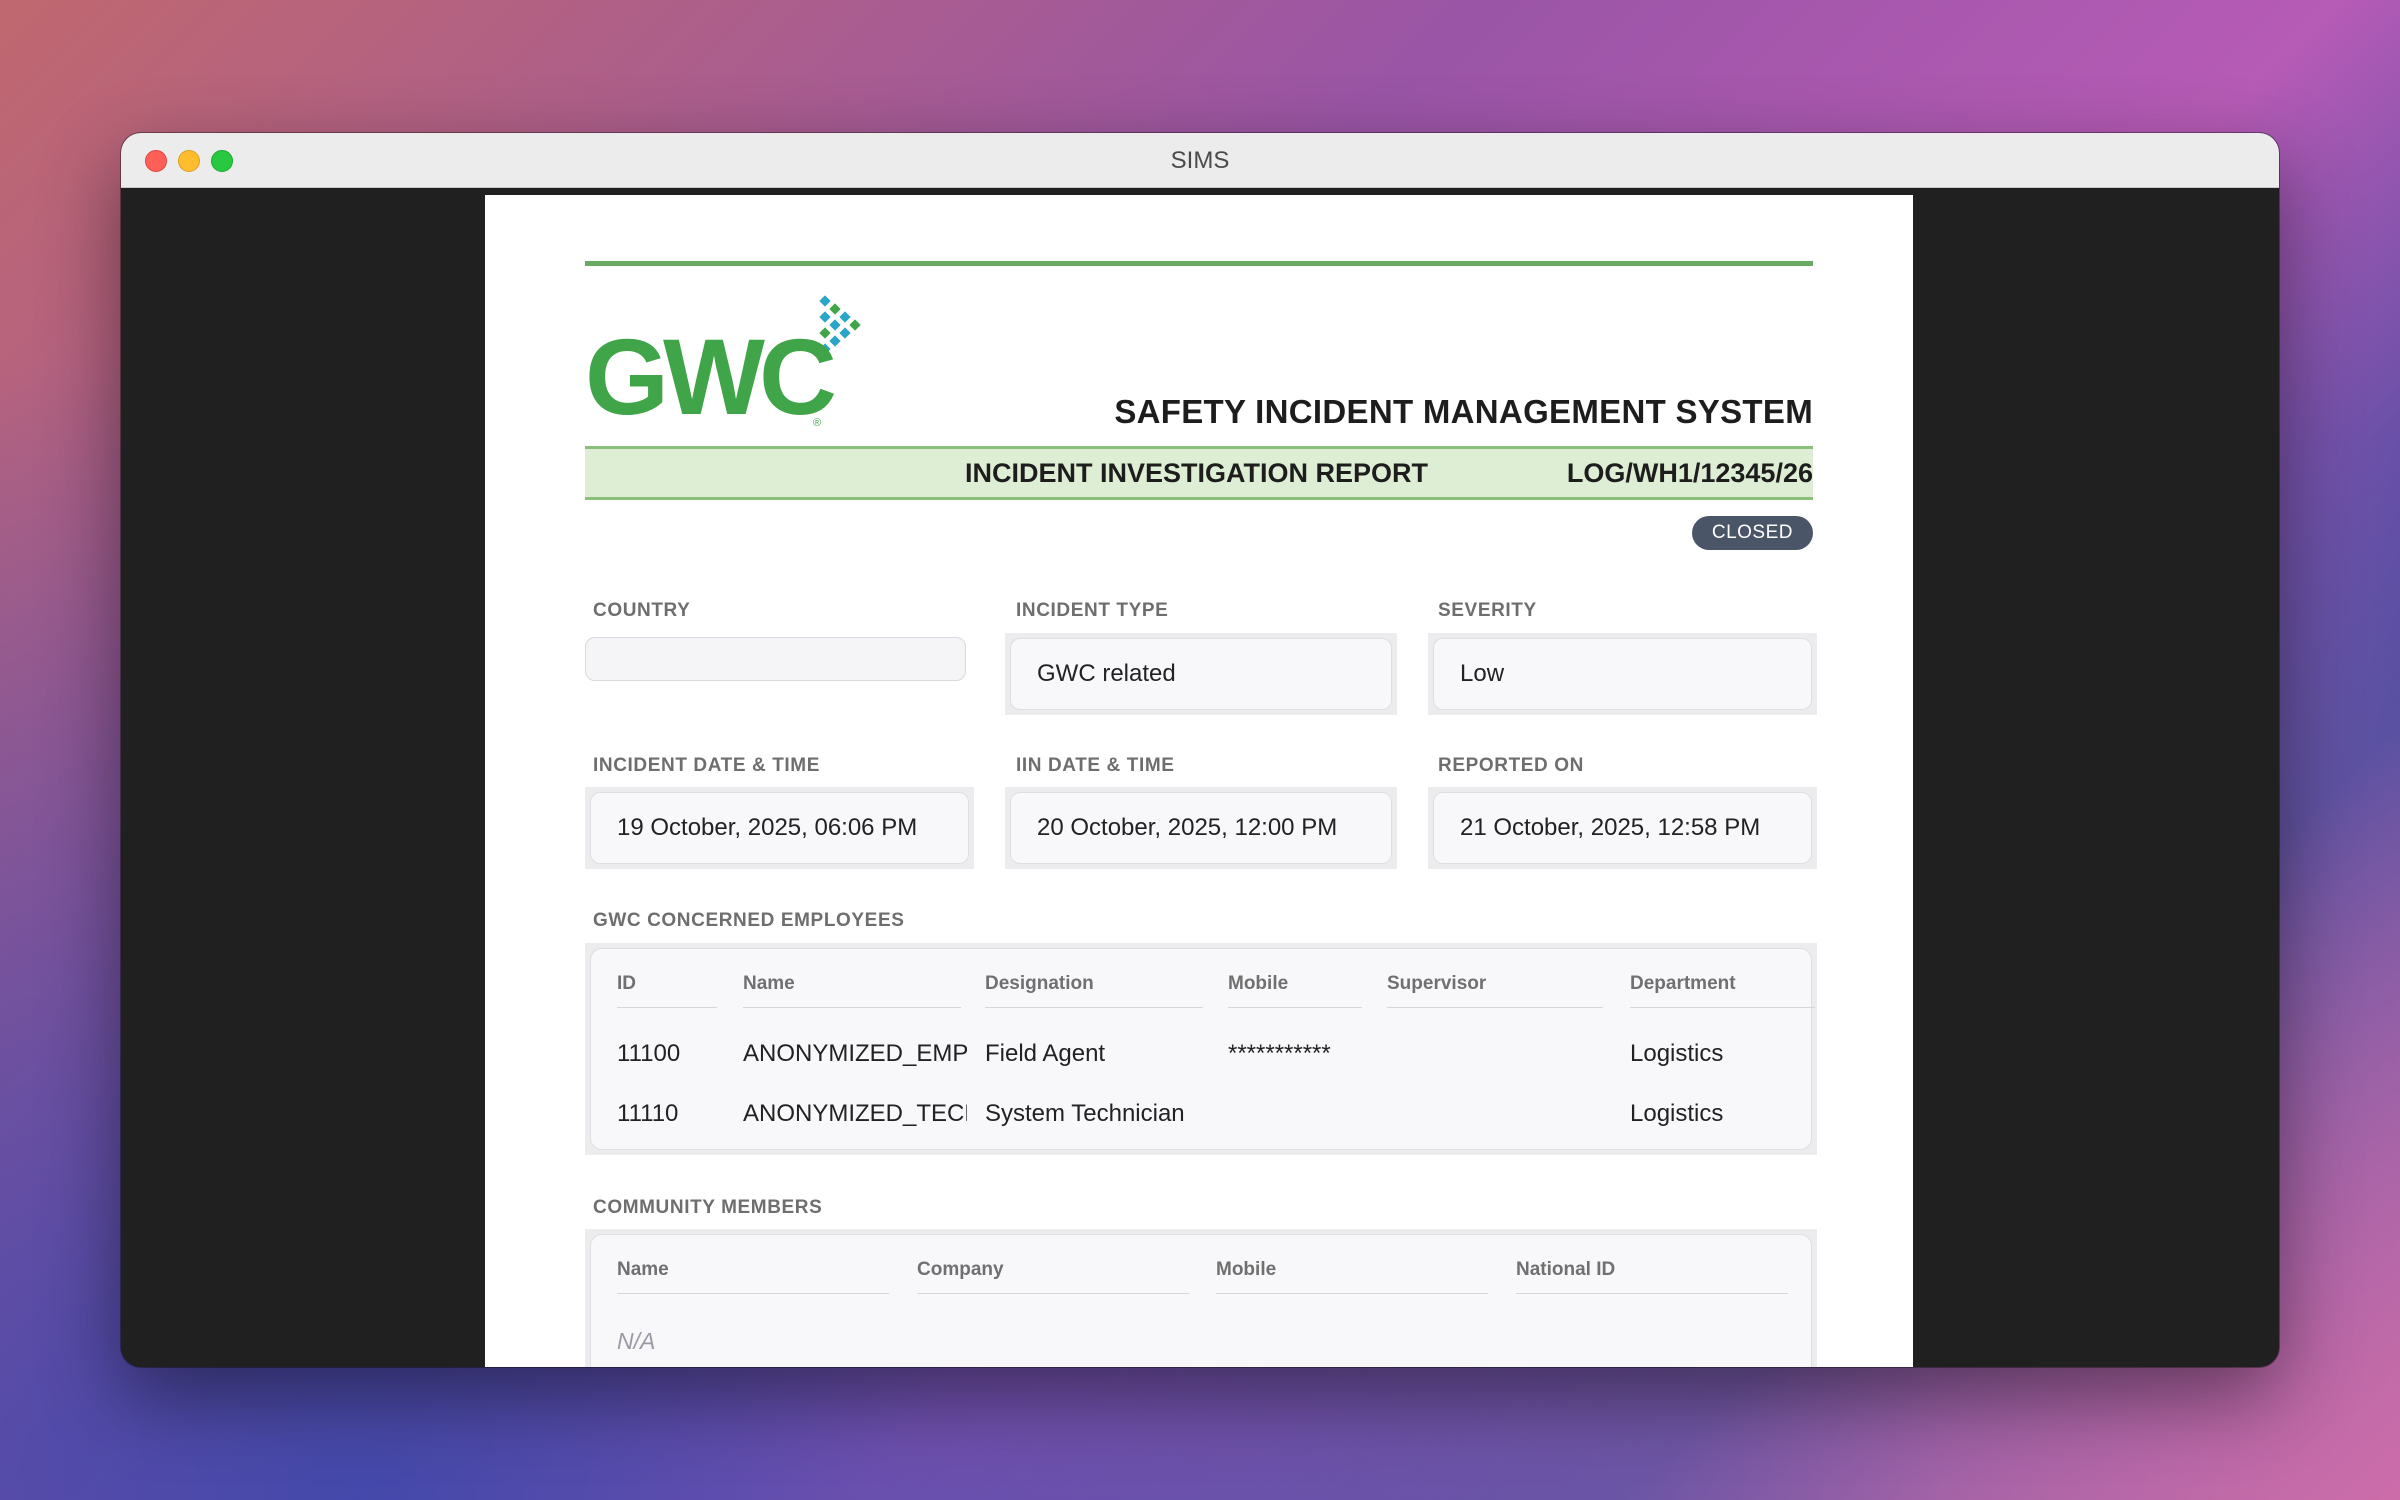  I want to click on community-empty-text: N/A, so click(636, 1341).